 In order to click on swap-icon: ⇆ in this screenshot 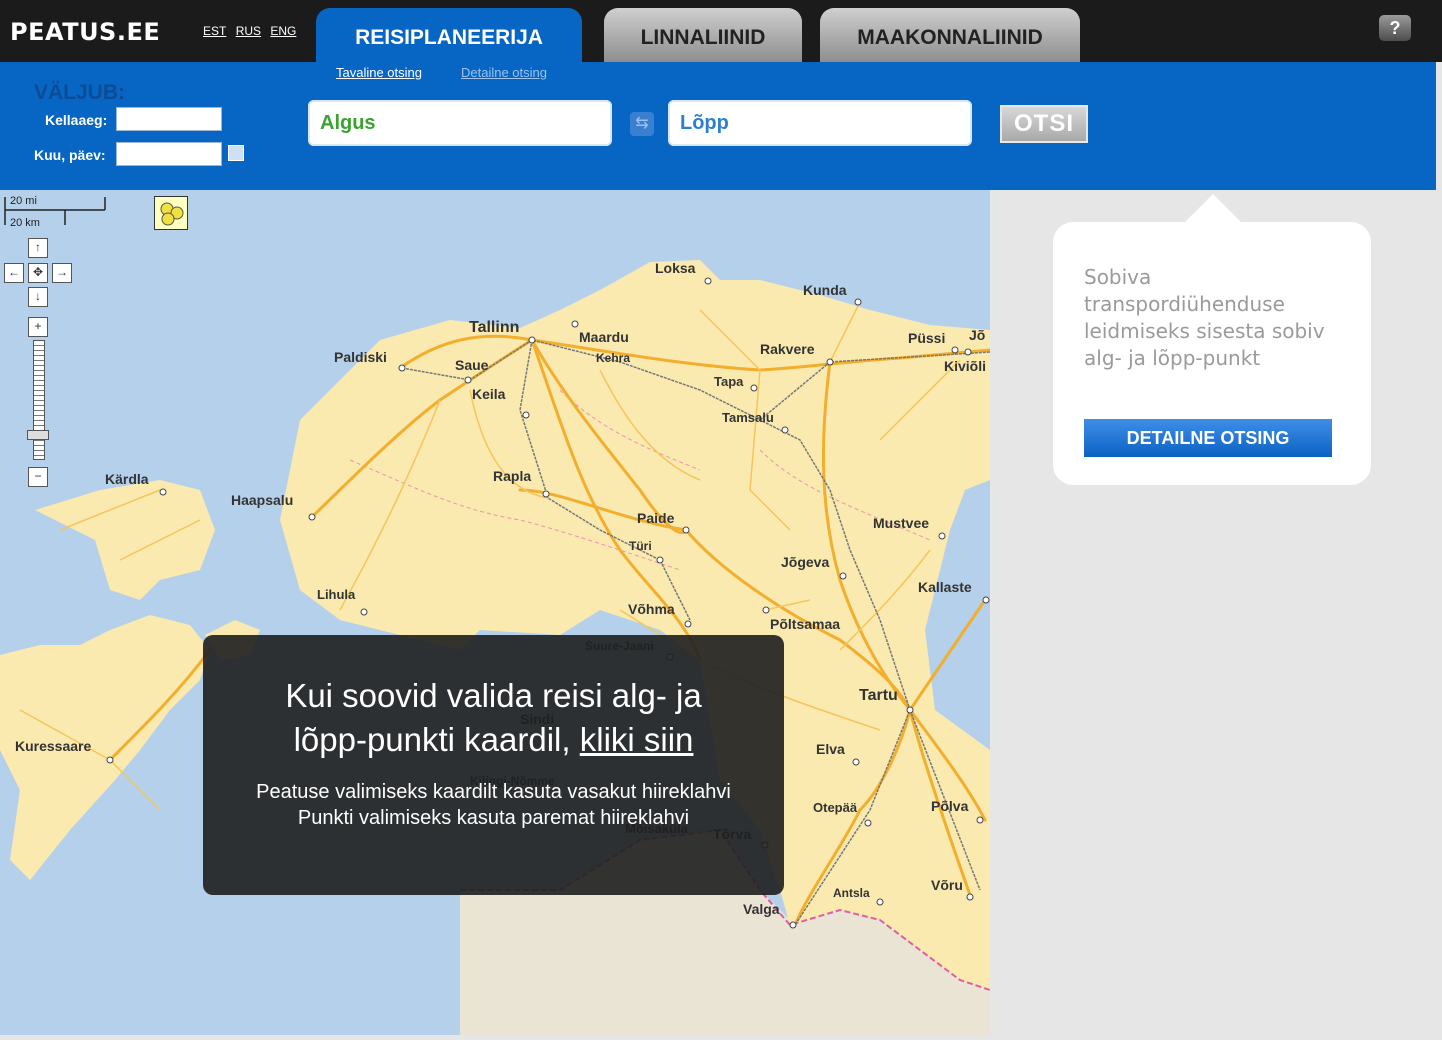, I will do `click(642, 124)`.